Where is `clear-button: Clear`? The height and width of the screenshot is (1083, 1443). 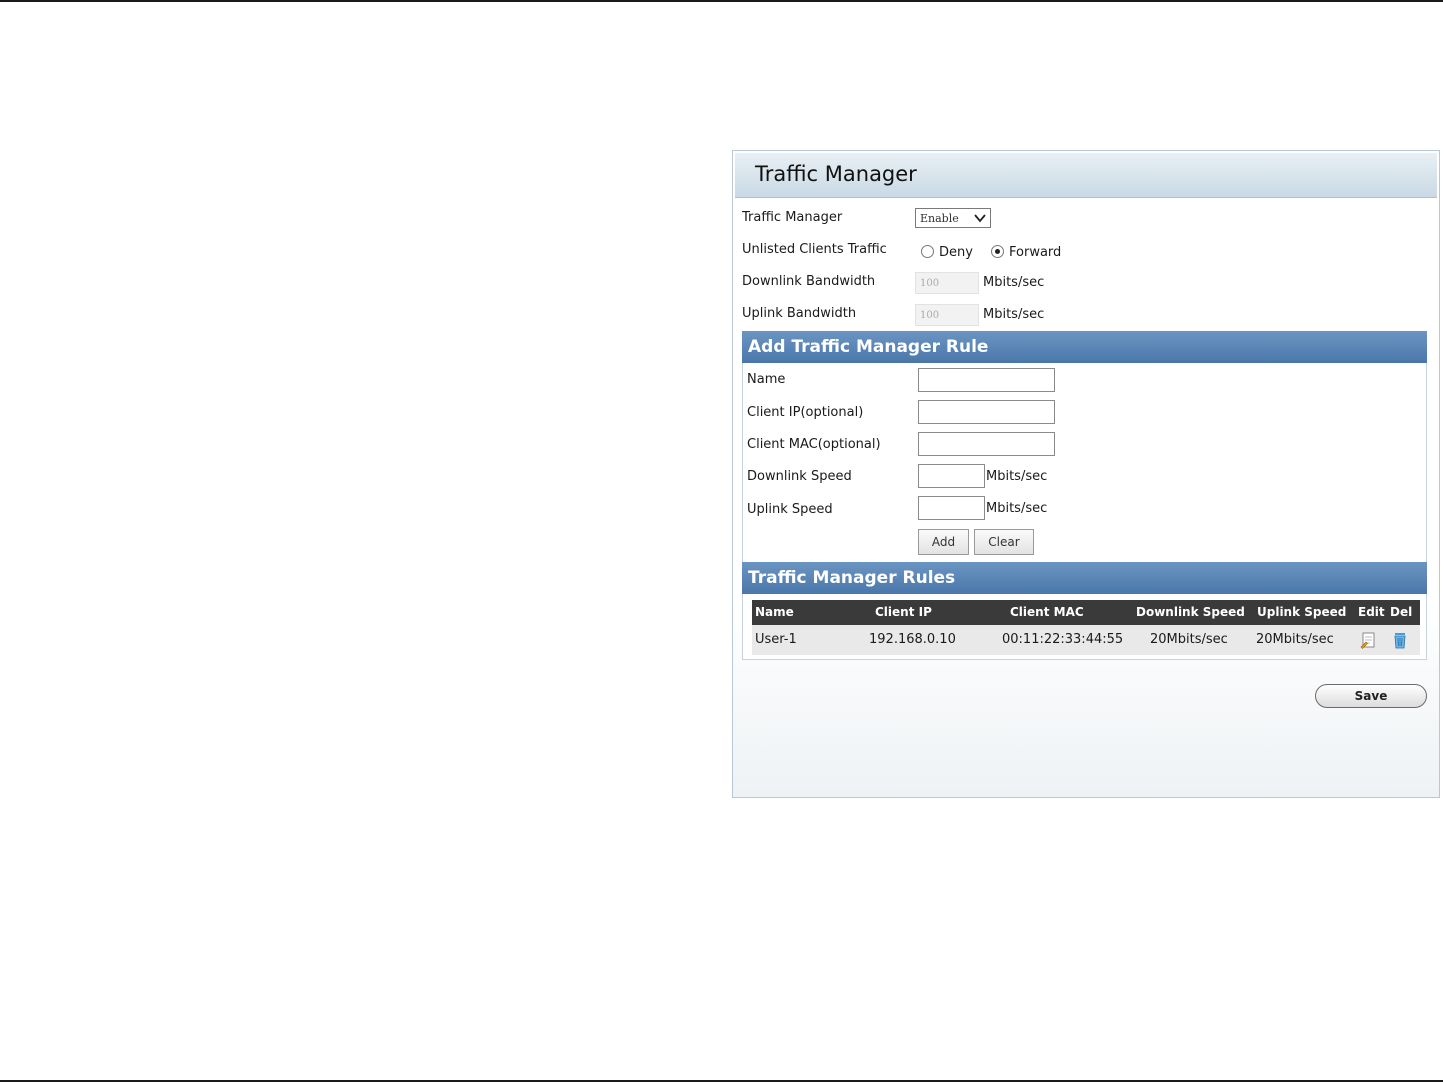 clear-button: Clear is located at coordinates (1004, 542).